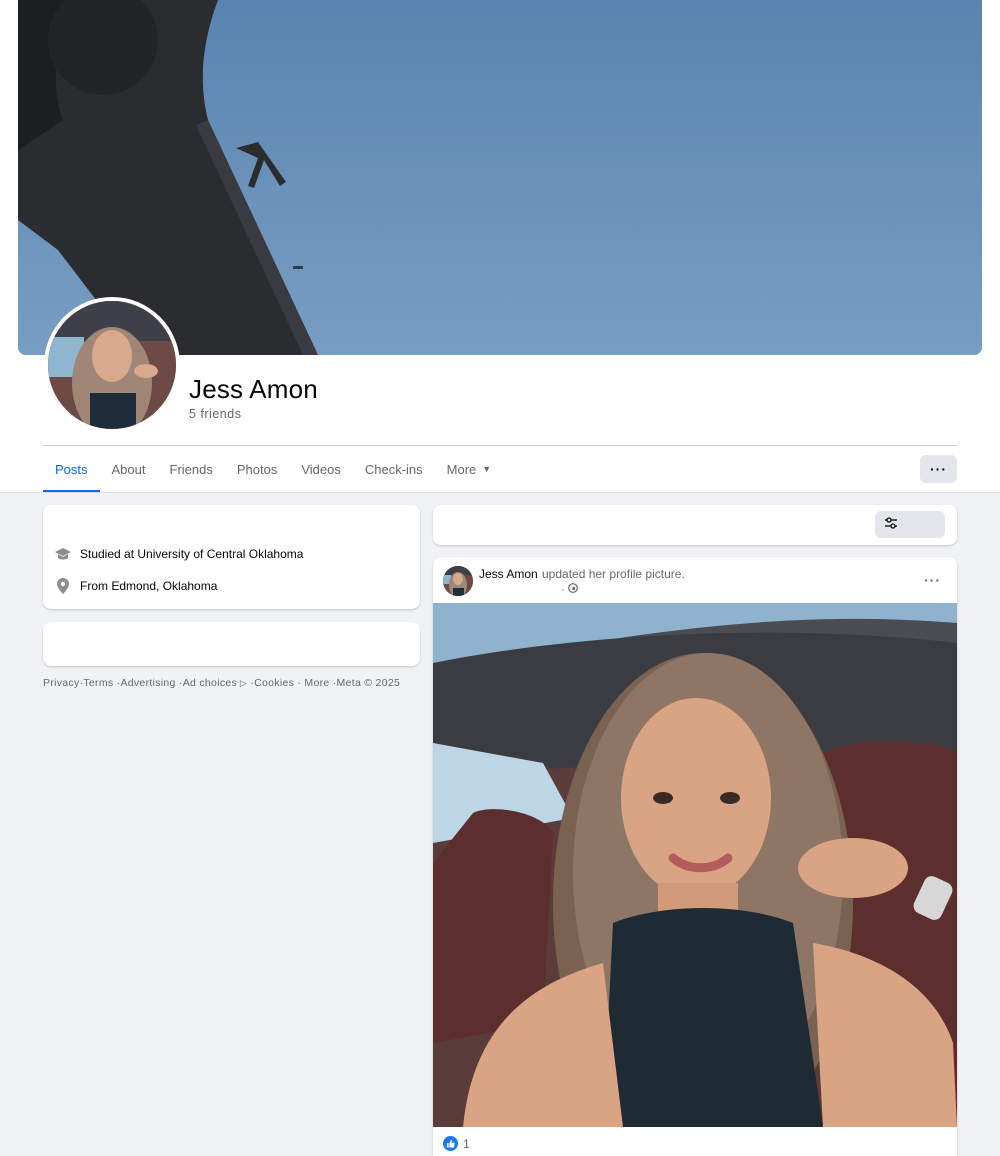  I want to click on photos-card, so click(231, 644).